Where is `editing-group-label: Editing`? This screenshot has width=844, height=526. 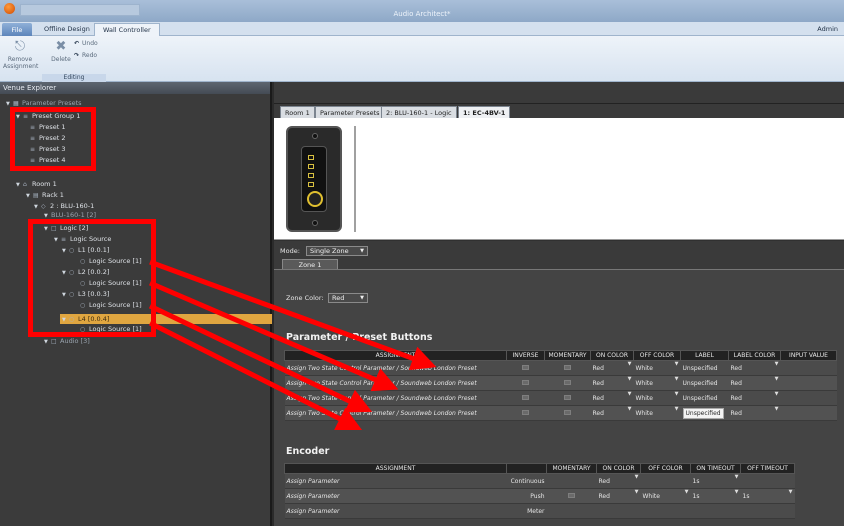 editing-group-label: Editing is located at coordinates (74, 78).